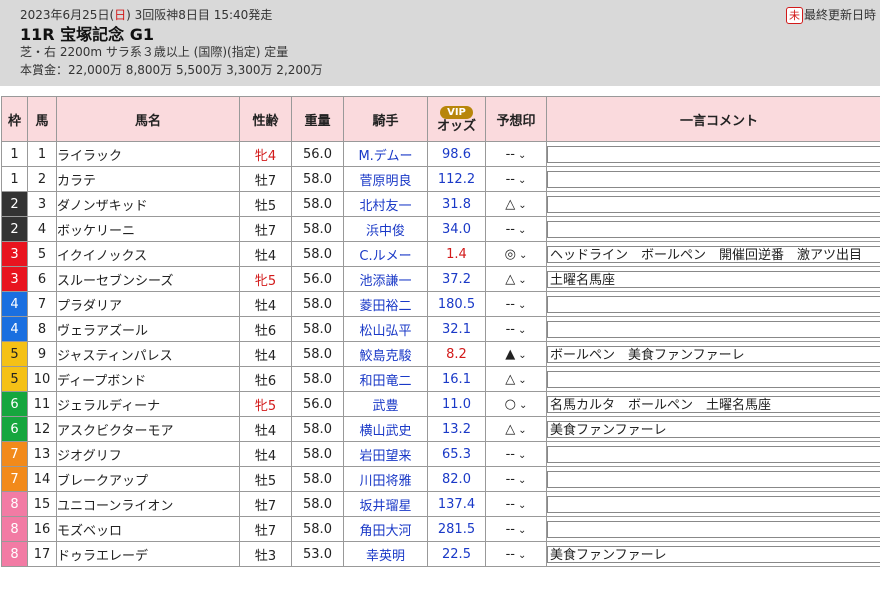  I want to click on horse-name: ディープボンド, so click(148, 379).